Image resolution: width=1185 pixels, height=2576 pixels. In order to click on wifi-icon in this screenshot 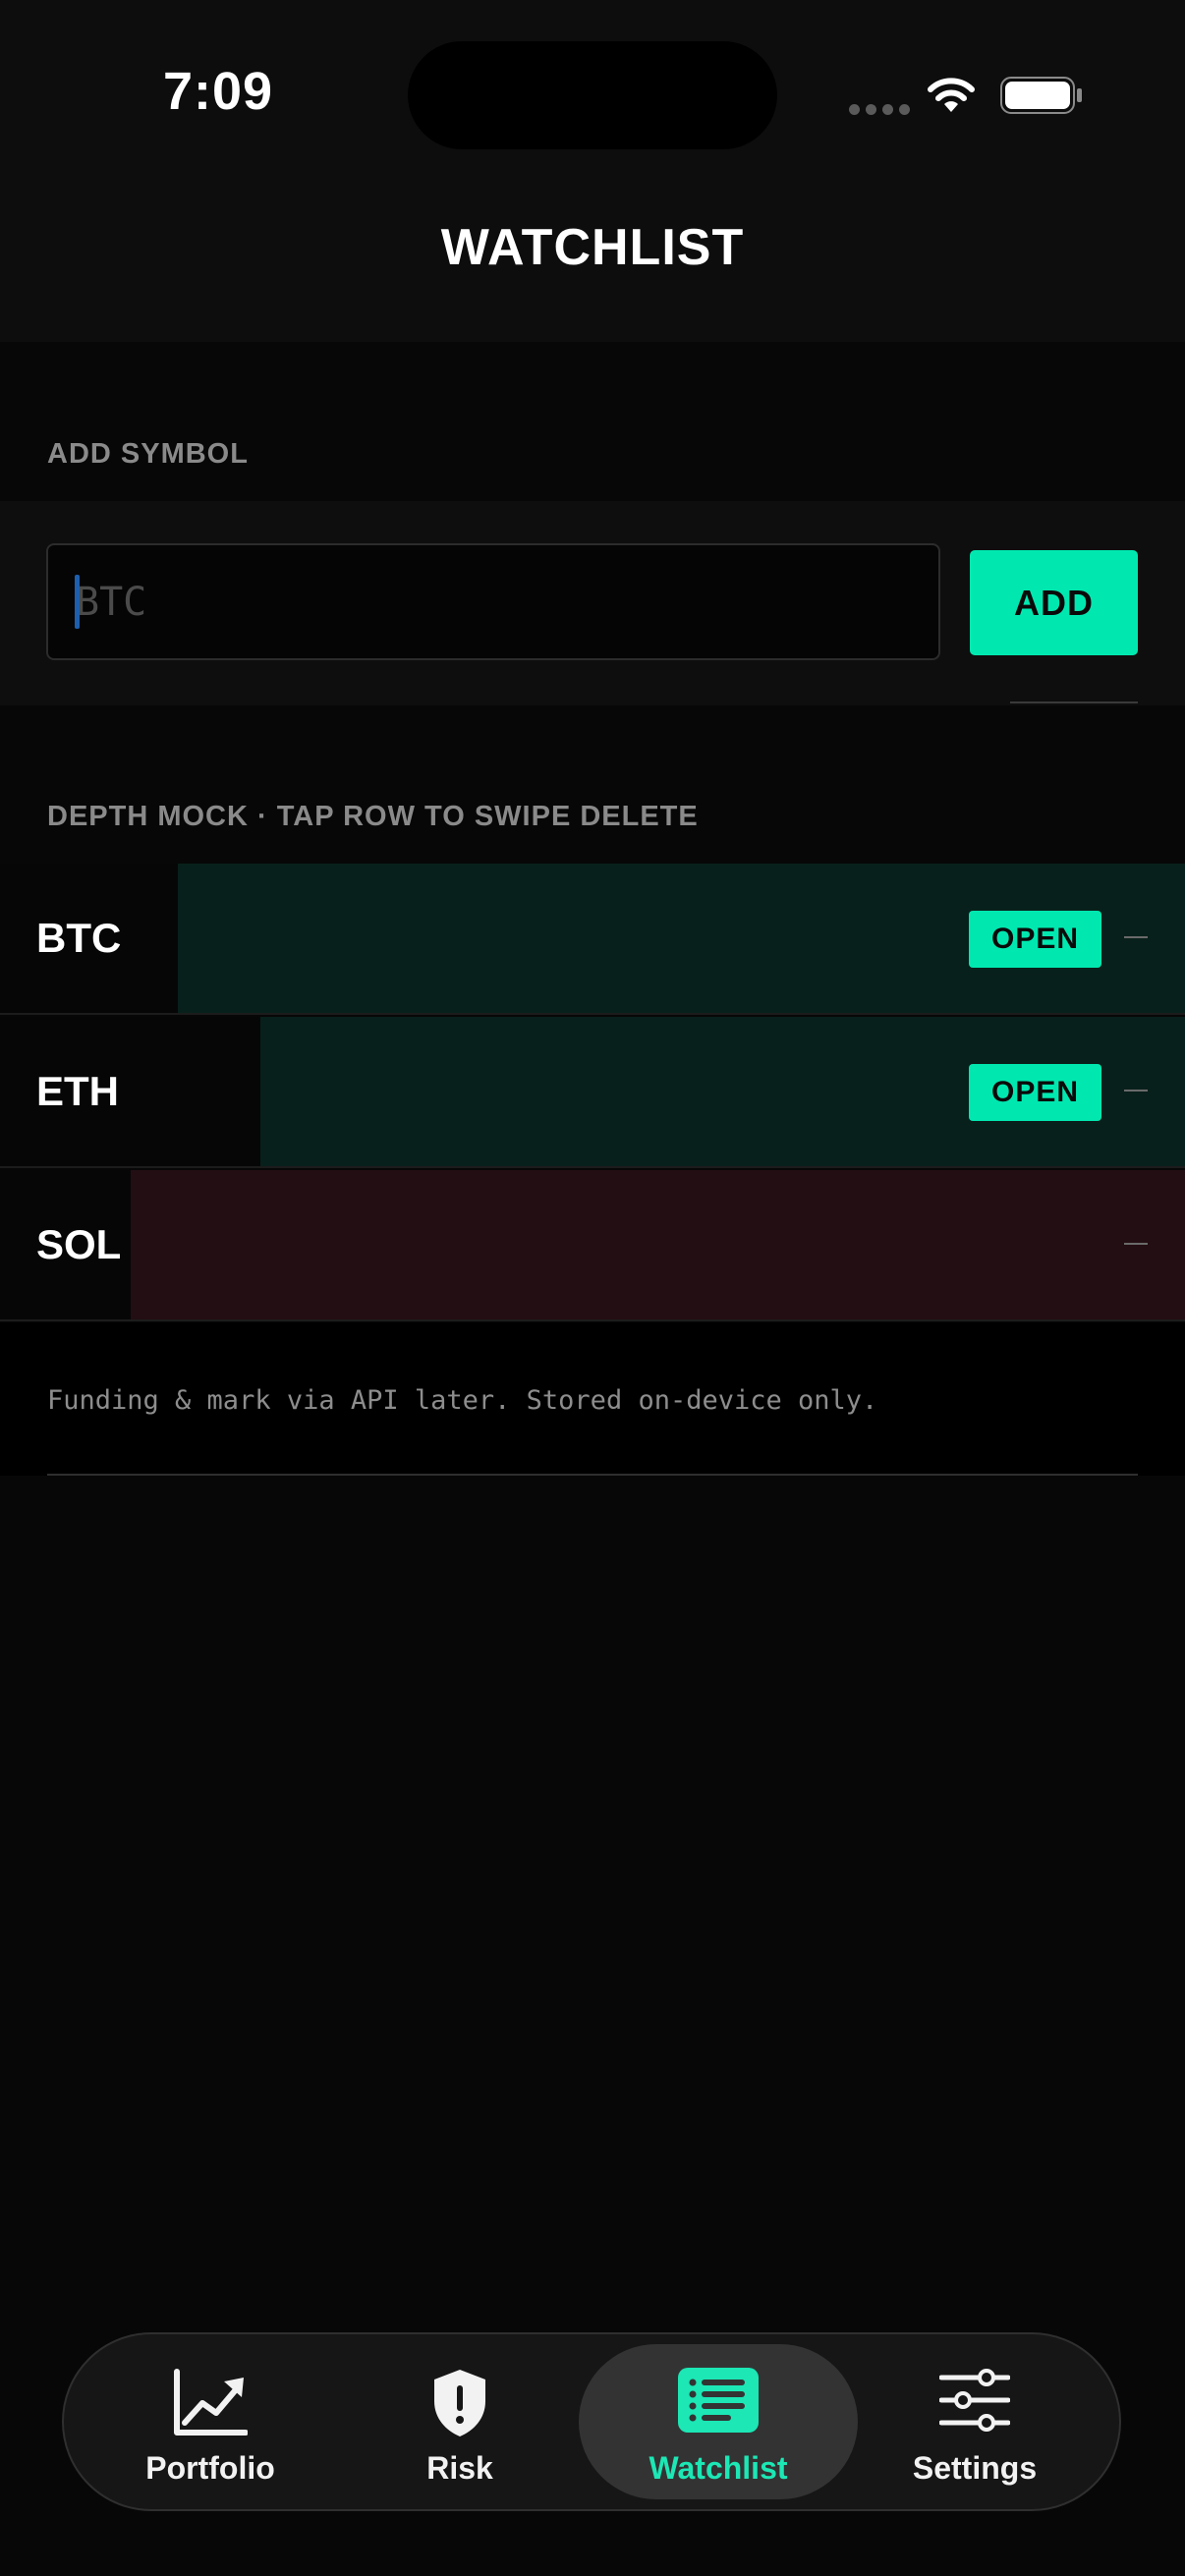, I will do `click(952, 95)`.